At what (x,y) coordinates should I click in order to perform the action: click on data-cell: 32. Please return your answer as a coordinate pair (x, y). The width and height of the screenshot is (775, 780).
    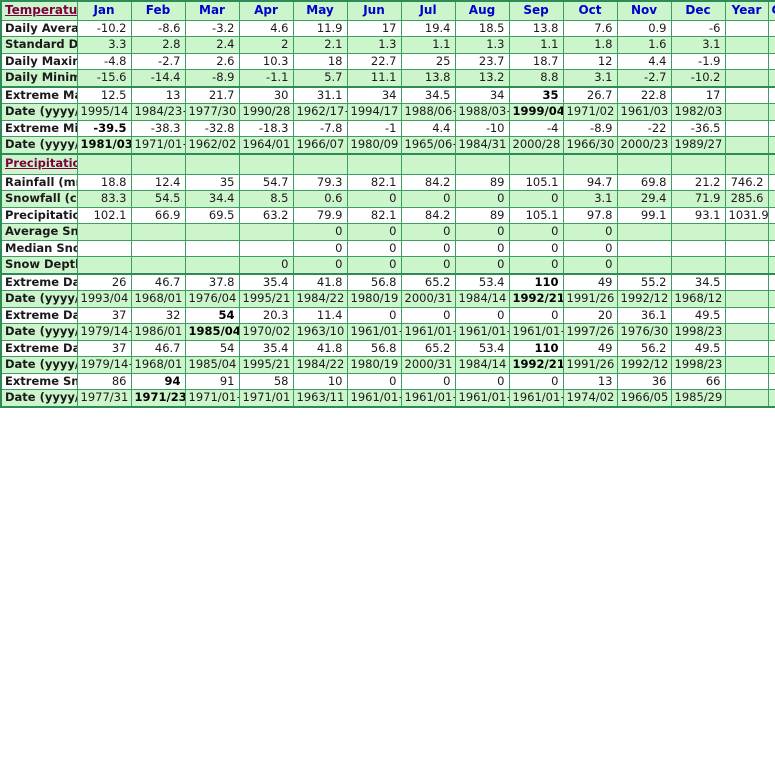
    Looking at the image, I should click on (158, 315).